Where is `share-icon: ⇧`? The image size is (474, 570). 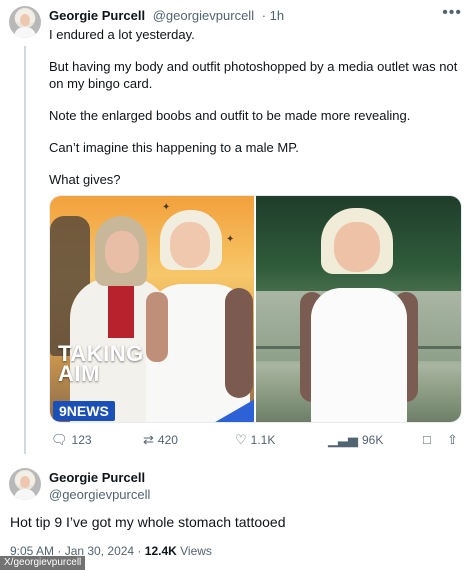 share-icon: ⇧ is located at coordinates (452, 439).